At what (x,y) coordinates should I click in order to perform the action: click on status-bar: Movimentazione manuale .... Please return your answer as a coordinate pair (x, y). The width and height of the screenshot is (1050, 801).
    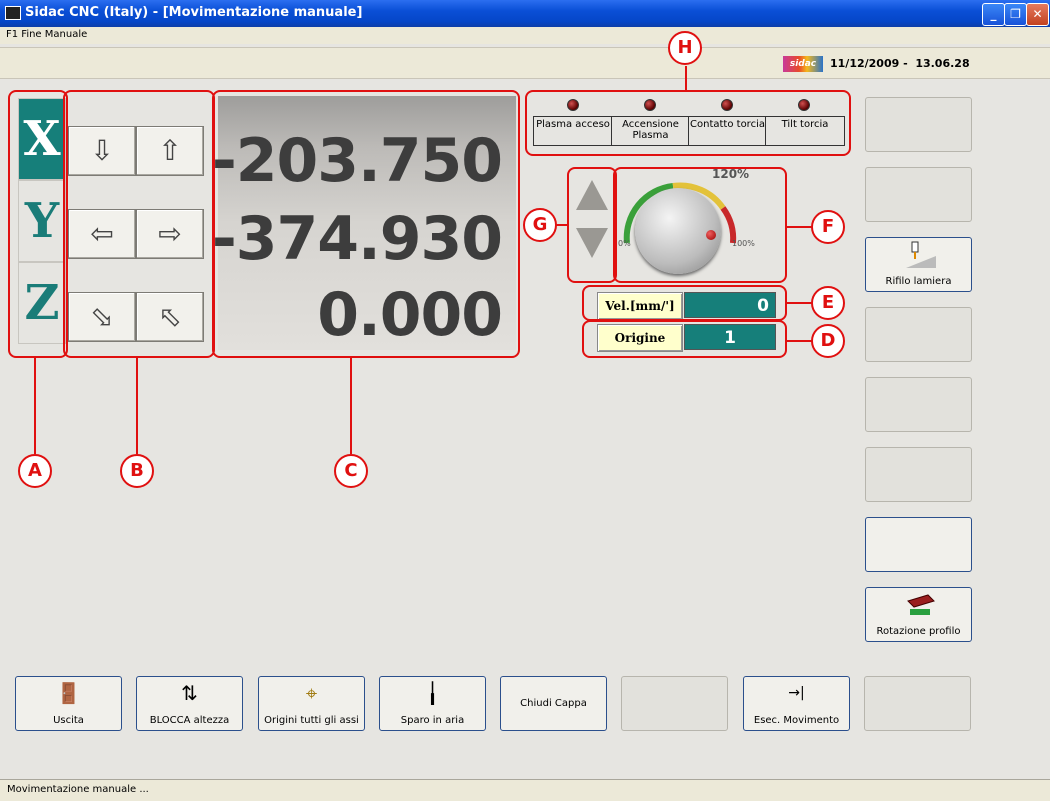
    Looking at the image, I should click on (525, 790).